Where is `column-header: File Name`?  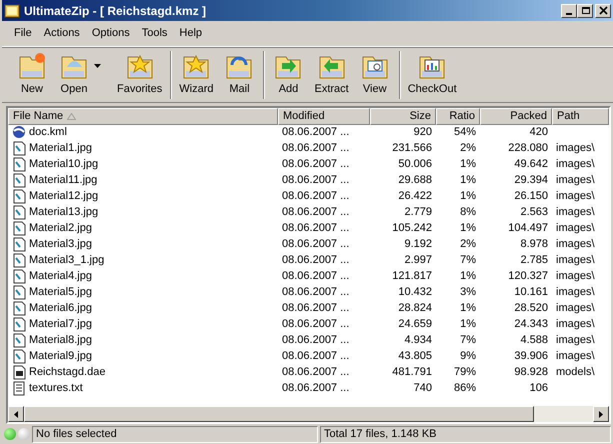 column-header: File Name is located at coordinates (143, 116).